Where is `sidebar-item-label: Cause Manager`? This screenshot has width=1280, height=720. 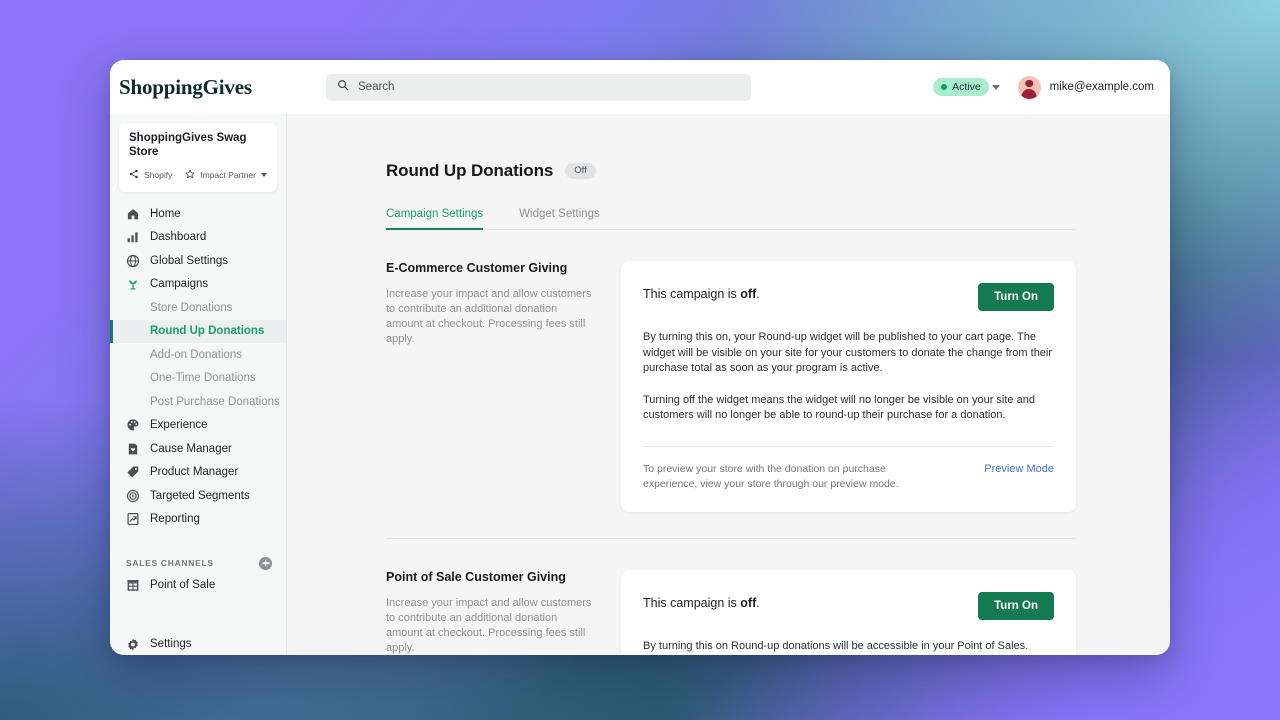 sidebar-item-label: Cause Manager is located at coordinates (191, 448).